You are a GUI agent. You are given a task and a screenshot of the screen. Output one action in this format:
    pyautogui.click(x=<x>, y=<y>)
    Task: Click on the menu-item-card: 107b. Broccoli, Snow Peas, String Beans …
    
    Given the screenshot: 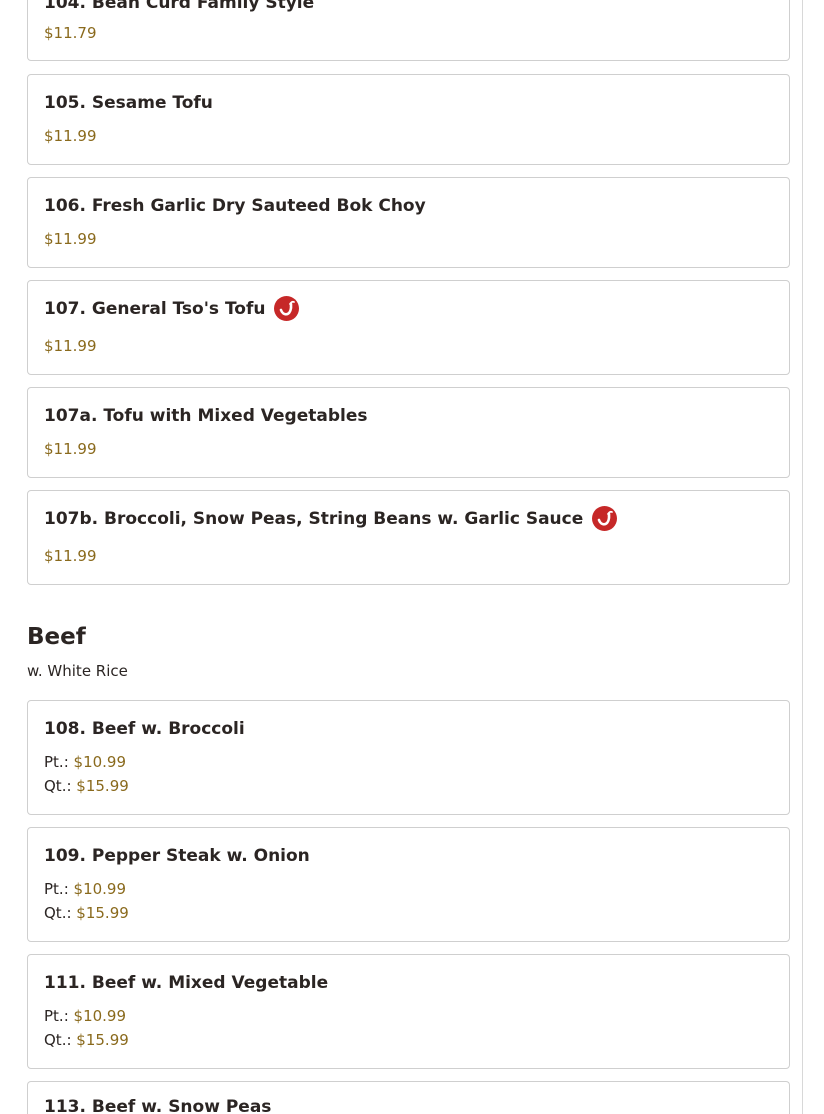 What is the action you would take?
    pyautogui.click(x=408, y=537)
    